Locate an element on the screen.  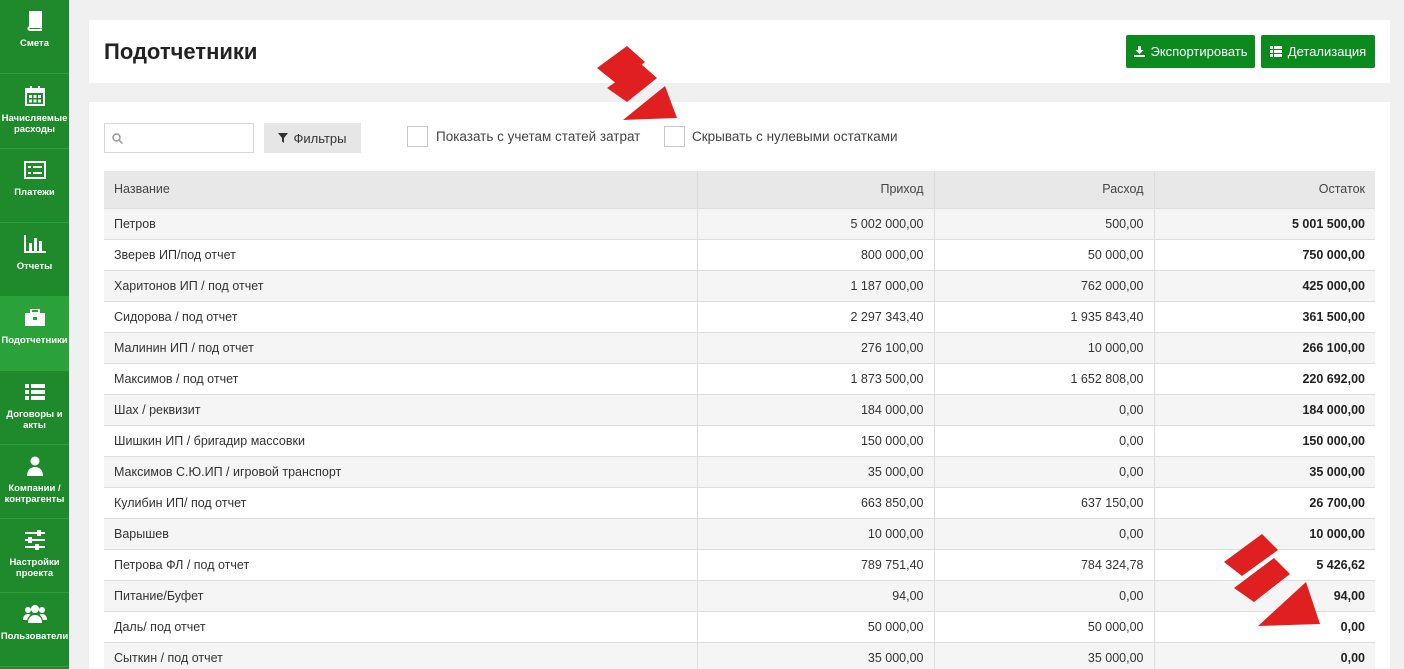
cell-balance: 750 000,00 is located at coordinates (1264, 254).